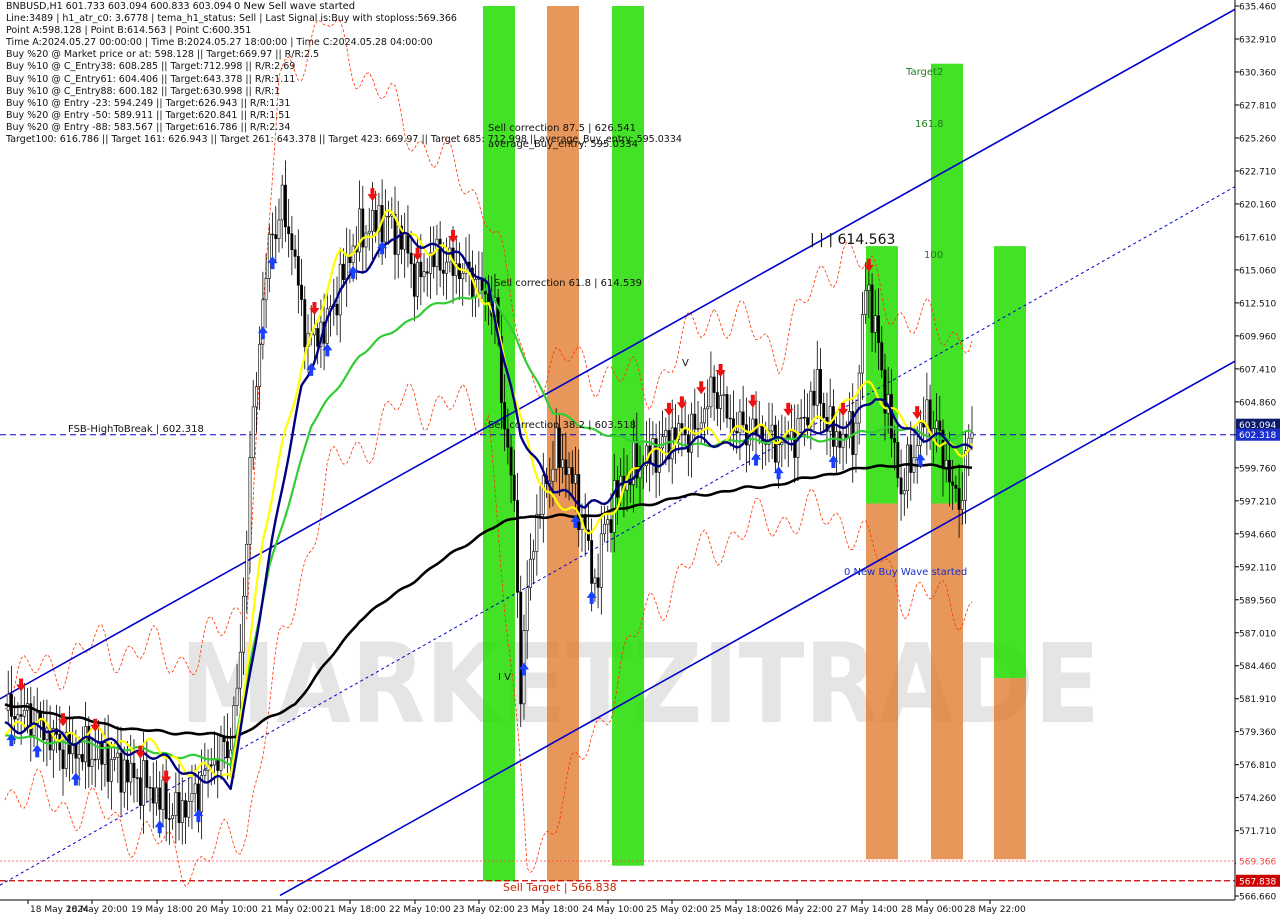 Image resolution: width=1280 pixels, height=920 pixels. Describe the element at coordinates (1257, 436) in the screenshot. I see `fsb-price-value: 602.318` at that location.